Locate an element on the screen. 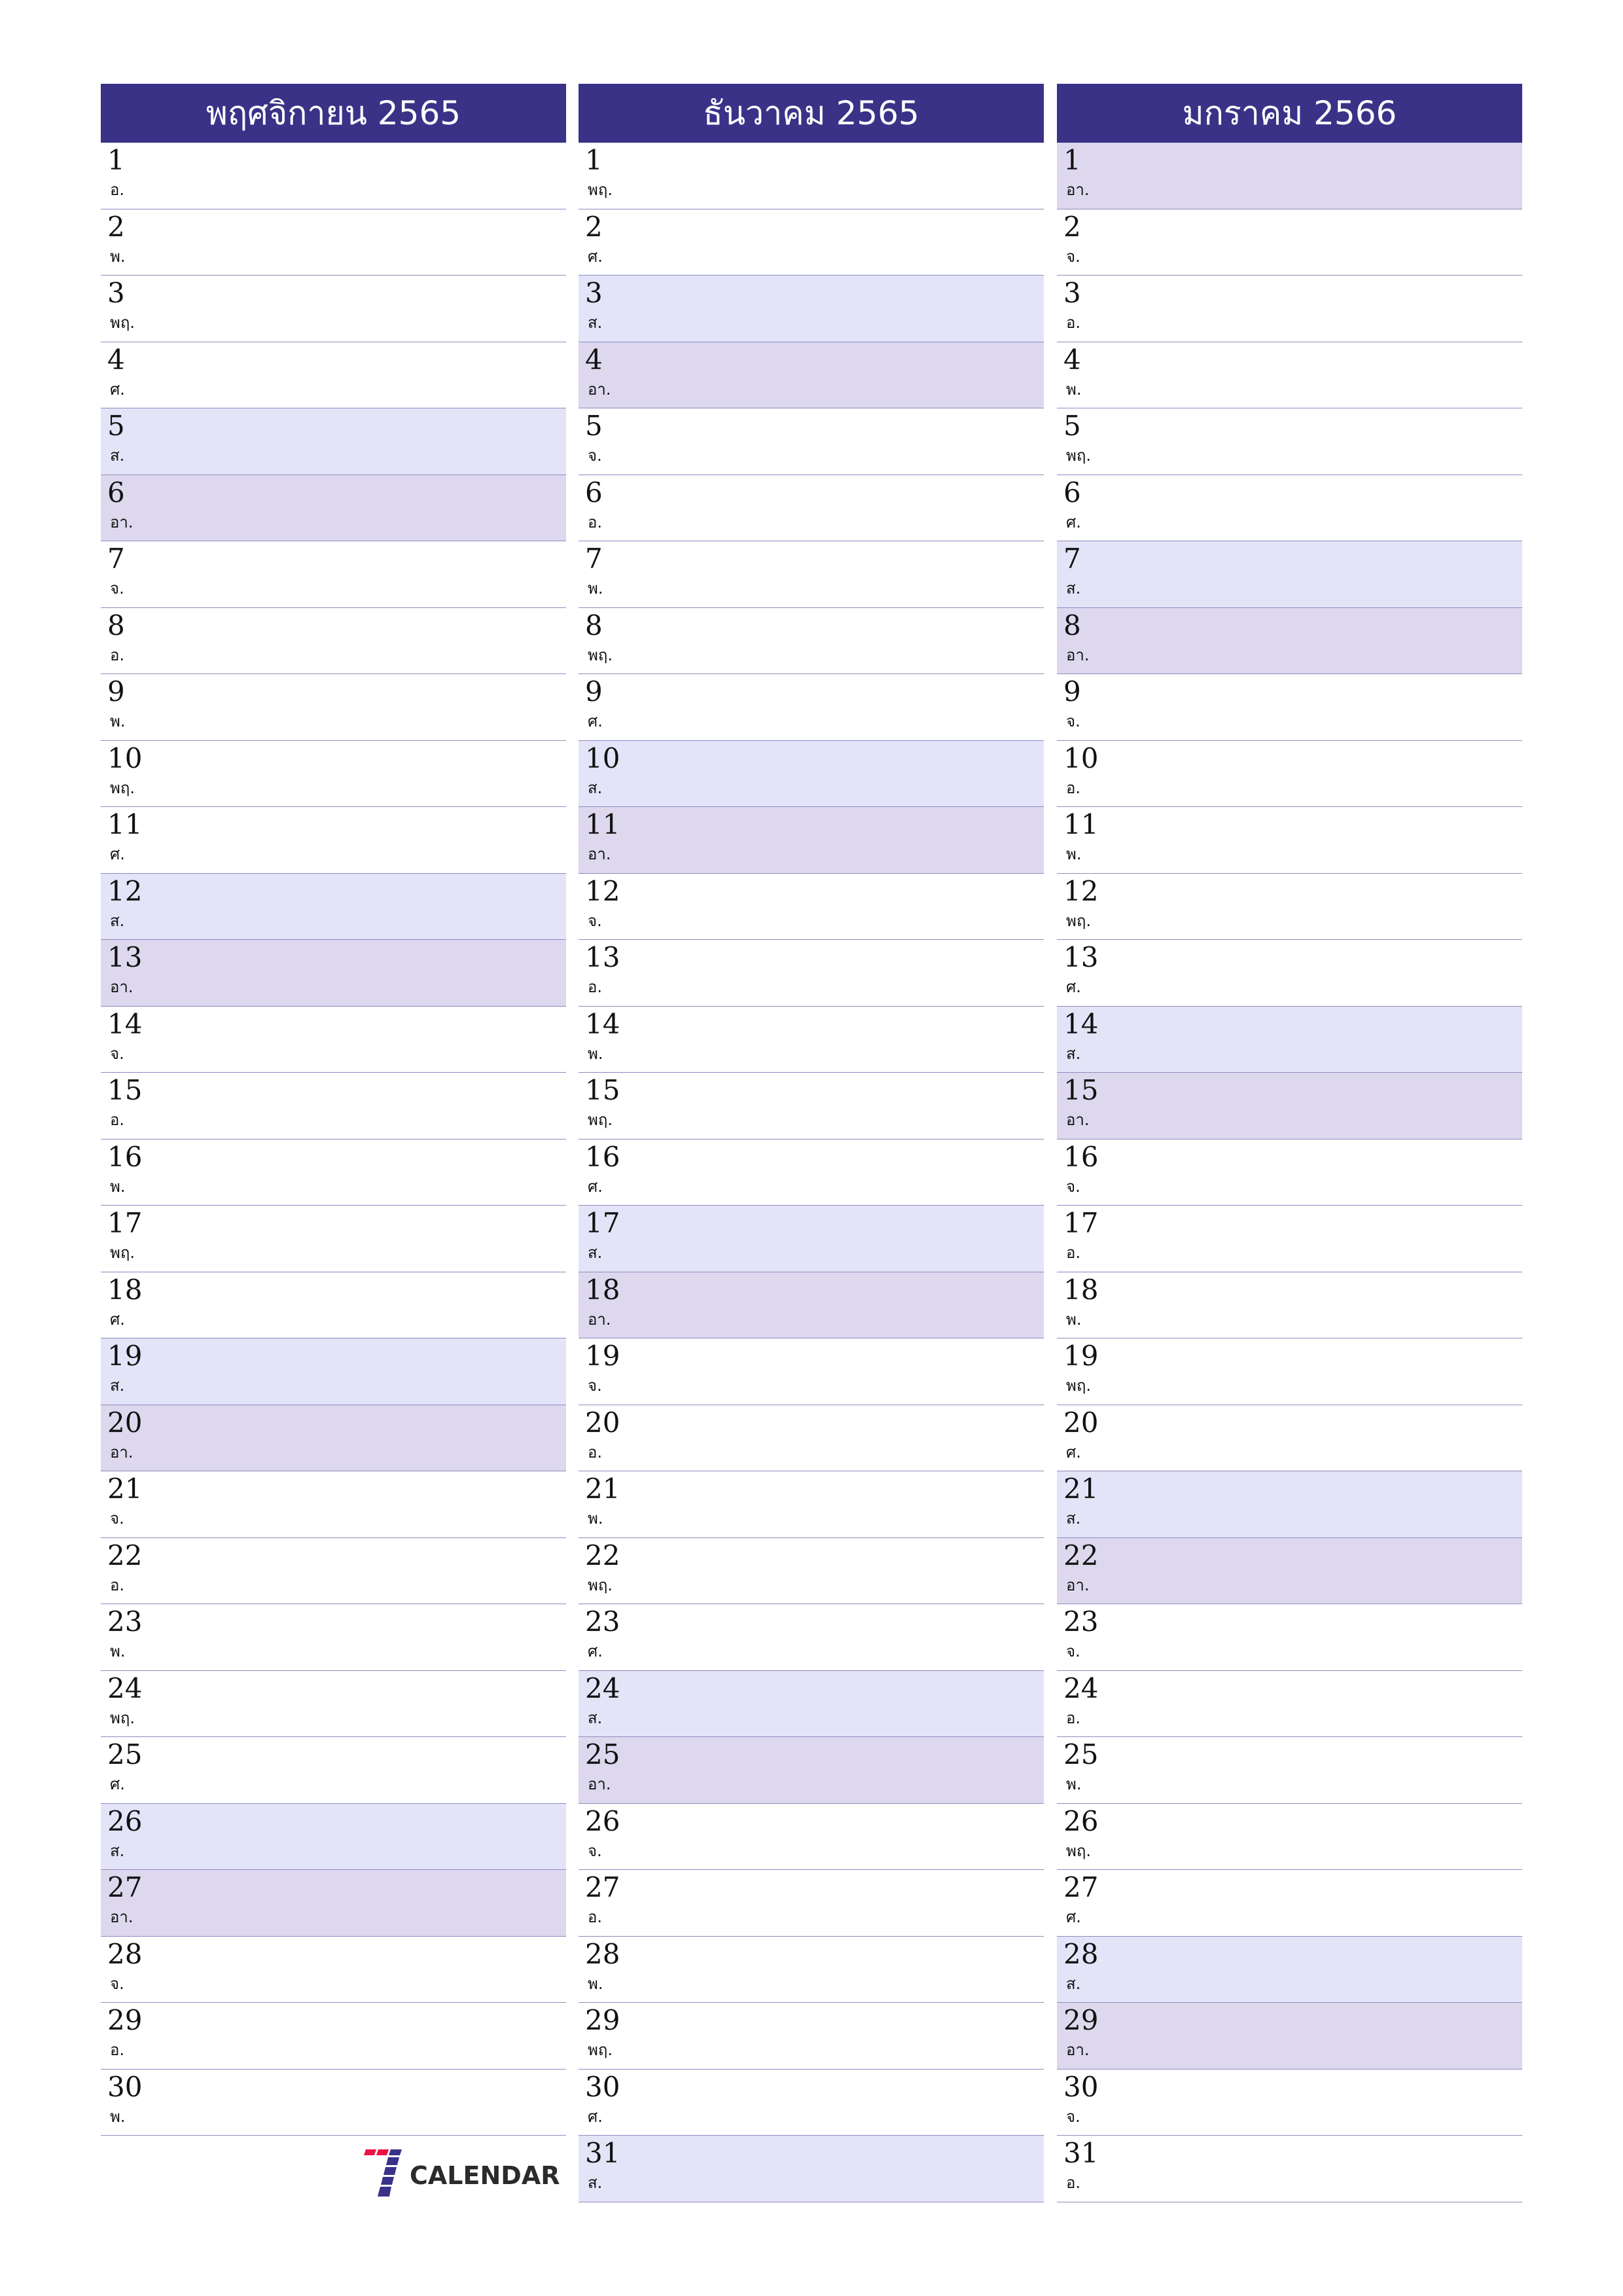  day-number: 21 is located at coordinates (125, 1489).